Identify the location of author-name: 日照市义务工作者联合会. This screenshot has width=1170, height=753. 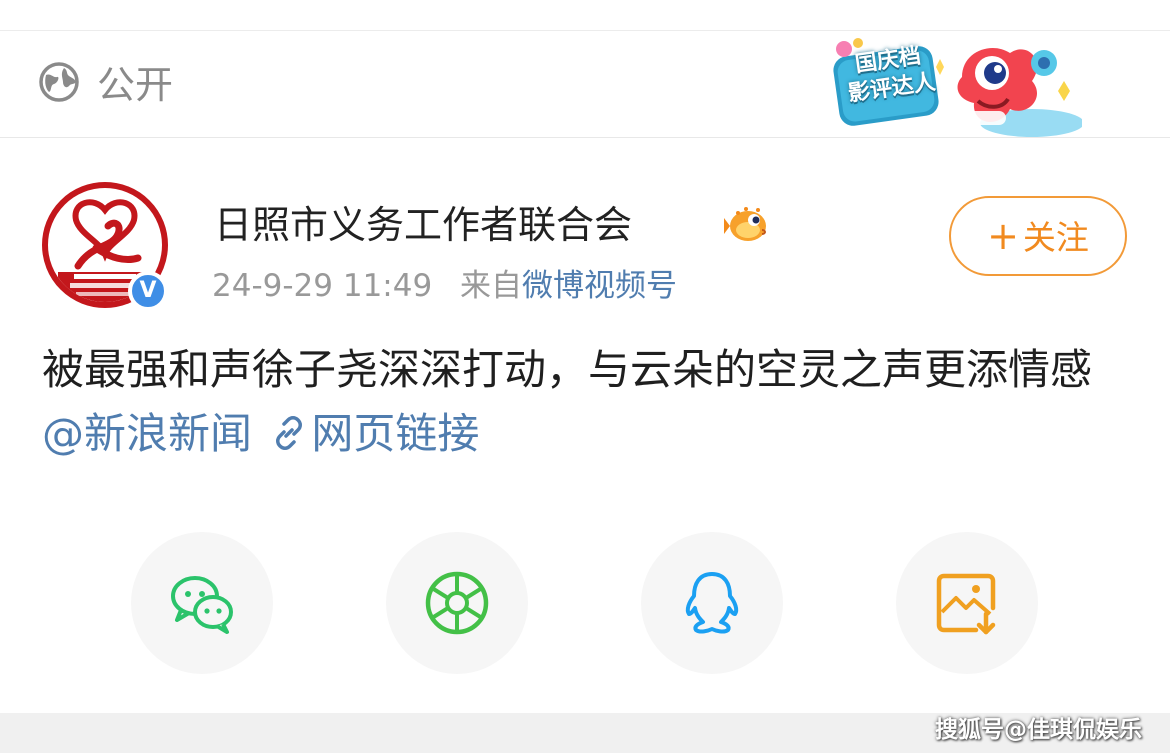
(423, 225).